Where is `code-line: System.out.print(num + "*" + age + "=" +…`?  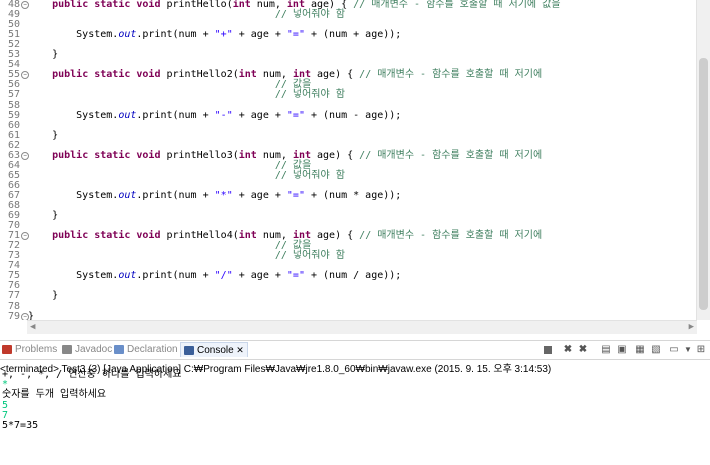
code-line: System.out.print(num + "*" + age + "=" +… is located at coordinates (215, 195).